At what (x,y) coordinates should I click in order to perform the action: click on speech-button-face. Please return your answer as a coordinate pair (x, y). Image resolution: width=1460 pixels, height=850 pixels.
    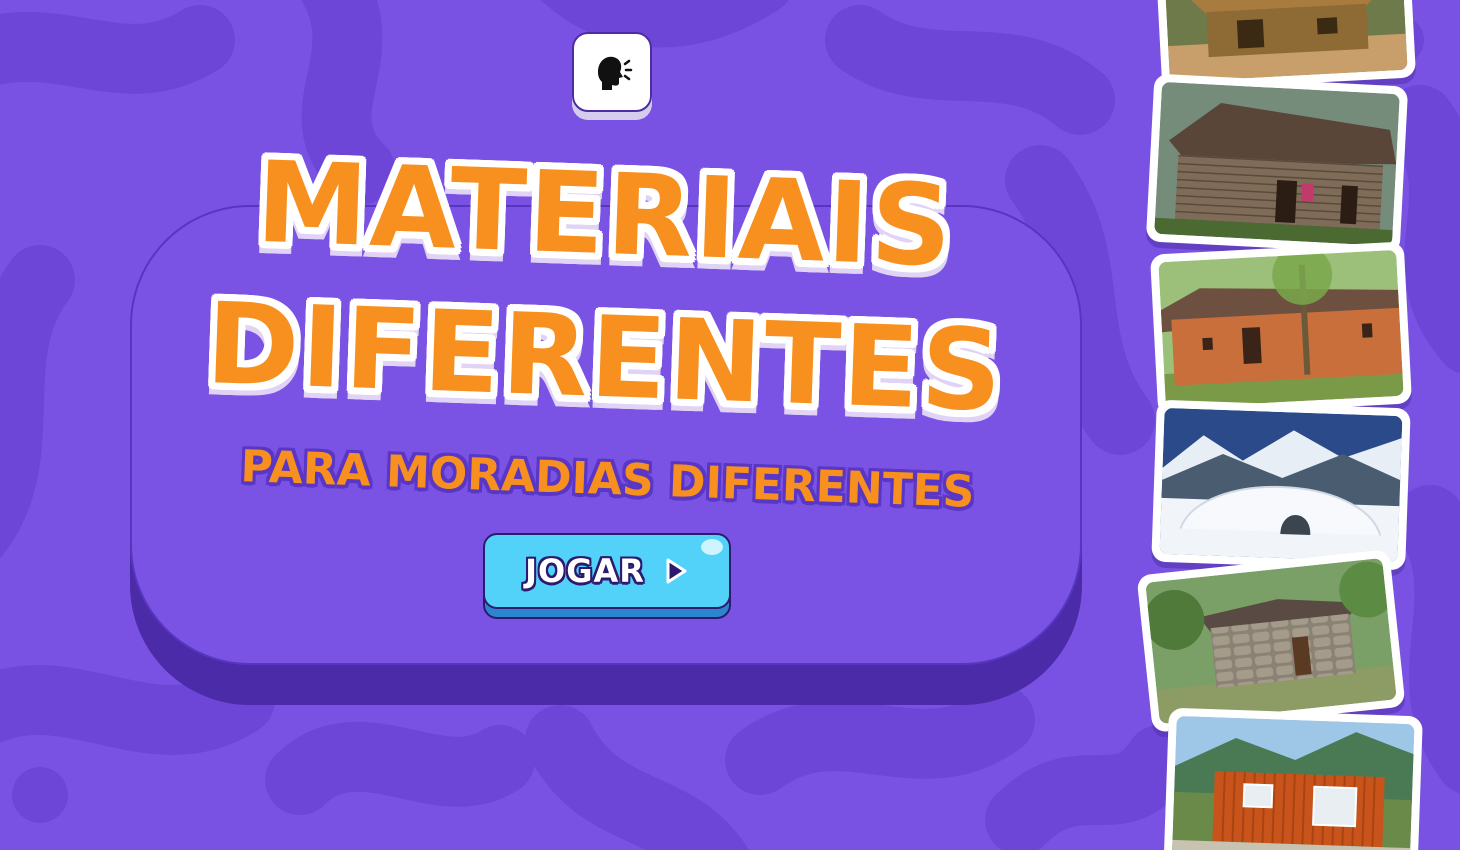
    Looking at the image, I should click on (612, 72).